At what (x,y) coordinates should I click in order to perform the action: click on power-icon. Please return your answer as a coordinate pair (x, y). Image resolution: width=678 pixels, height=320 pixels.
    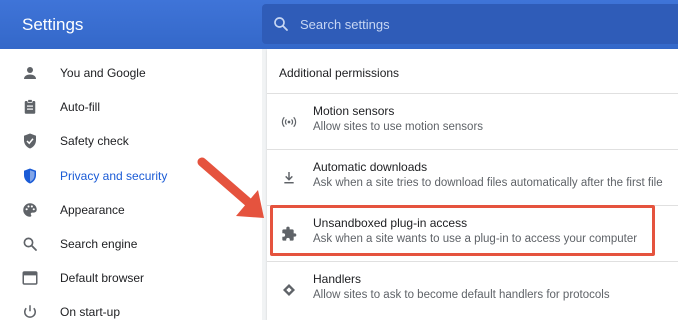
    Looking at the image, I should click on (30, 311).